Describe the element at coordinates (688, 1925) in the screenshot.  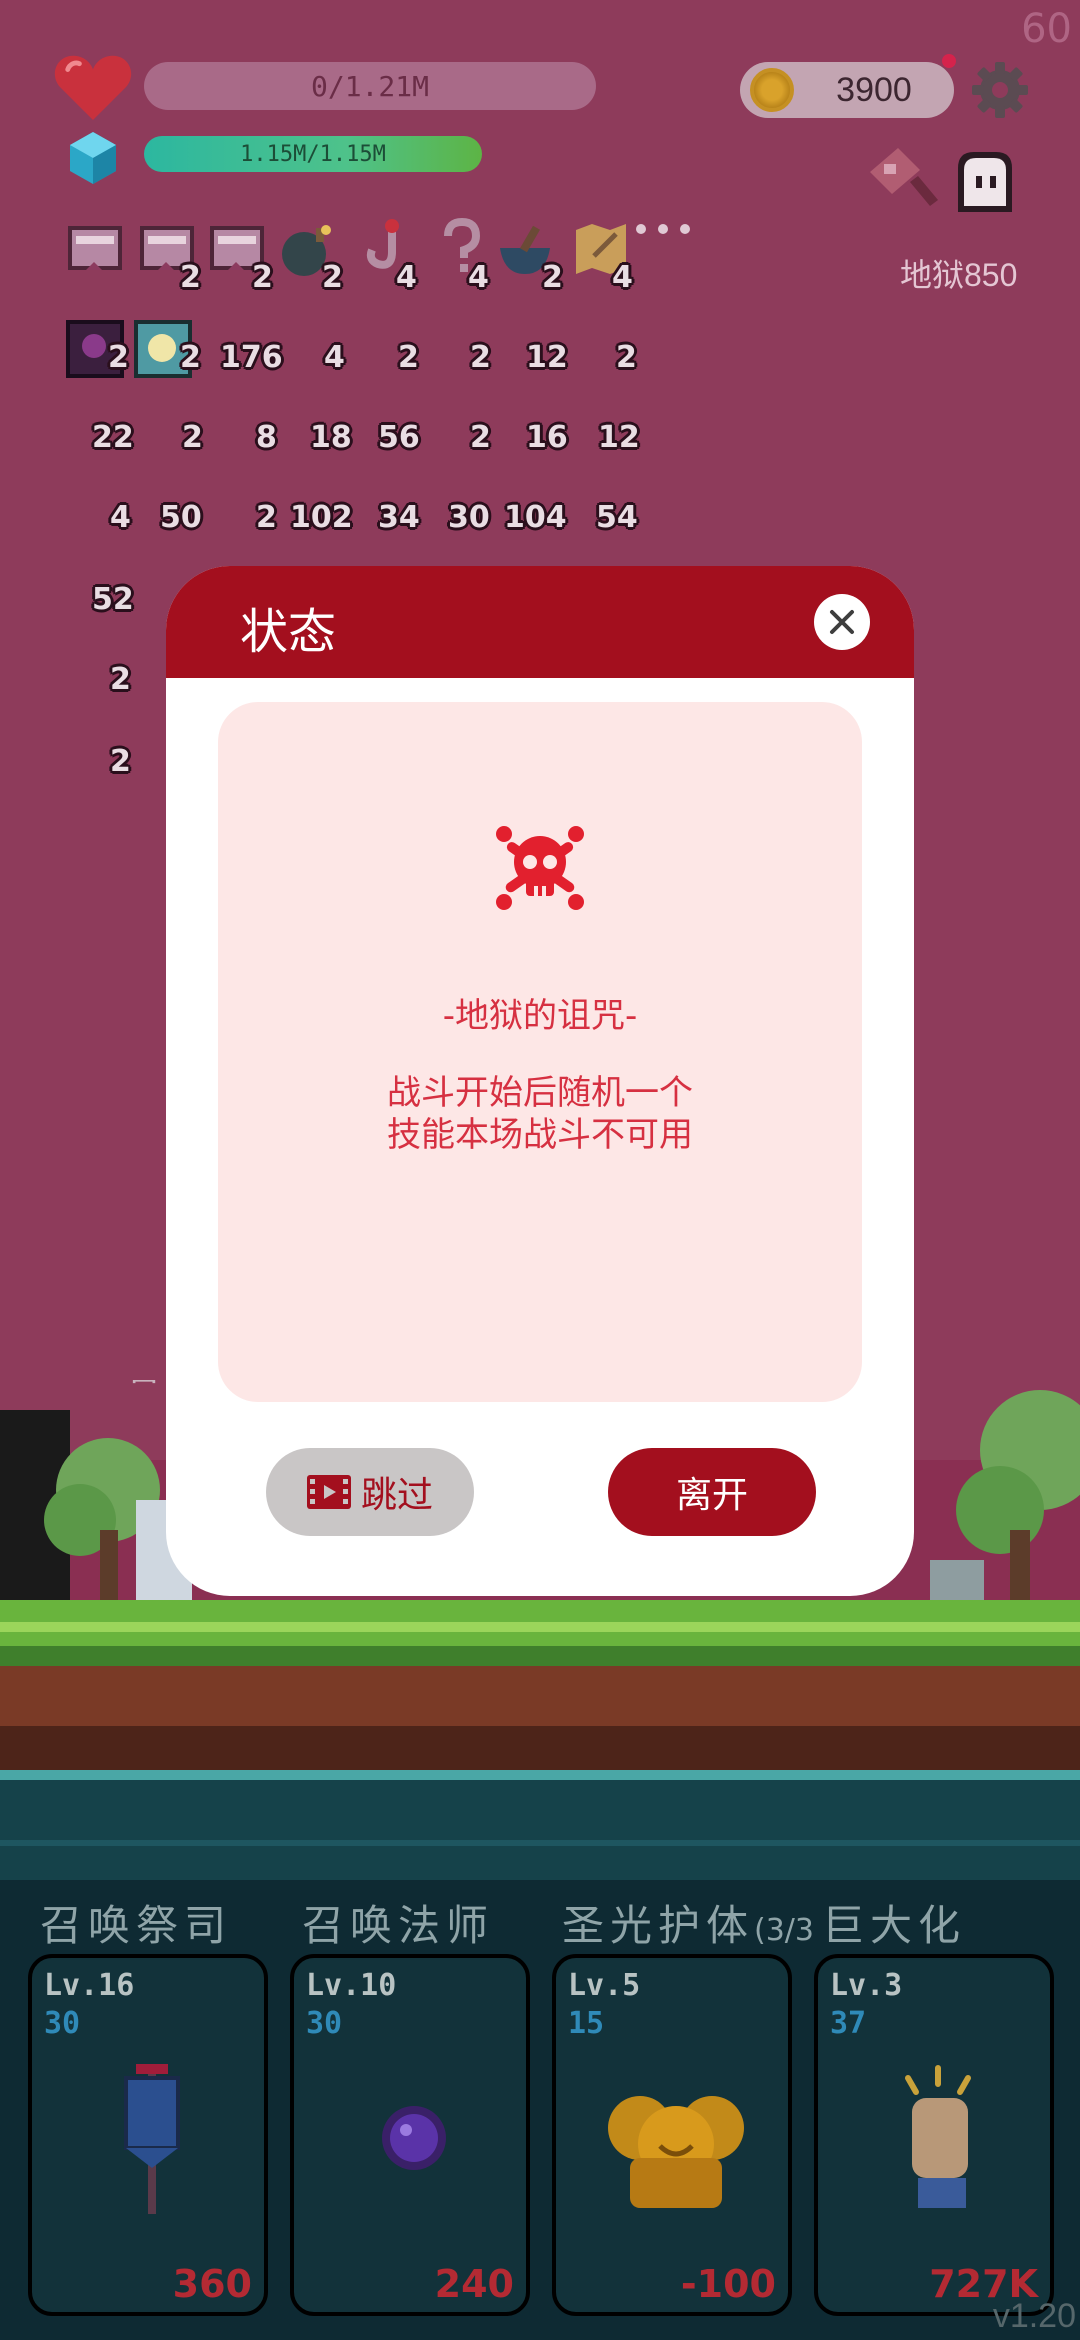
I see `skill-name-holy-shield: 圣光护体(3/3` at that location.